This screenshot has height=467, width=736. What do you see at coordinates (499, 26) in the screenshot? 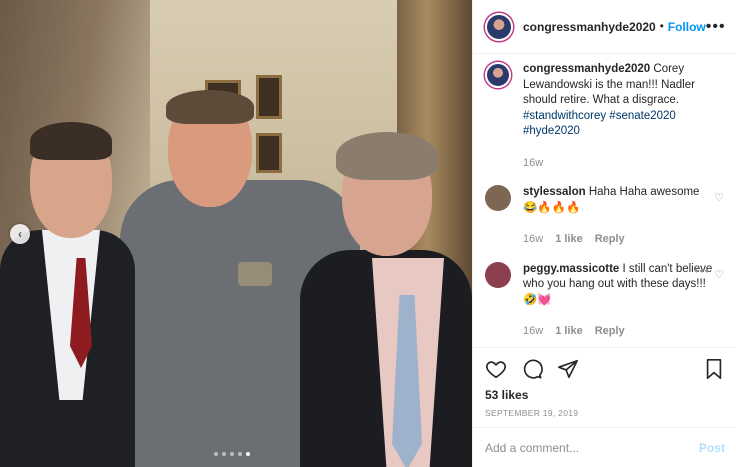
I see `profile-avatar-icon` at bounding box center [499, 26].